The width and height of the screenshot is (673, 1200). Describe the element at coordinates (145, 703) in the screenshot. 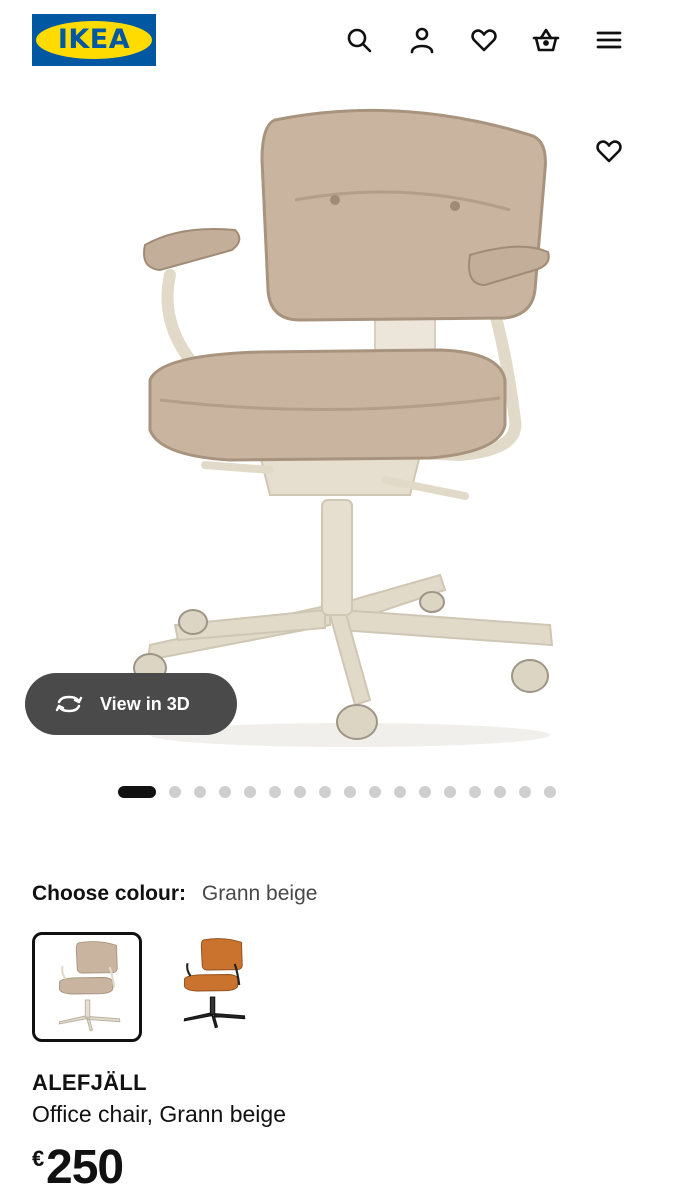

I see `view-in-3d-label: View in 3D` at that location.